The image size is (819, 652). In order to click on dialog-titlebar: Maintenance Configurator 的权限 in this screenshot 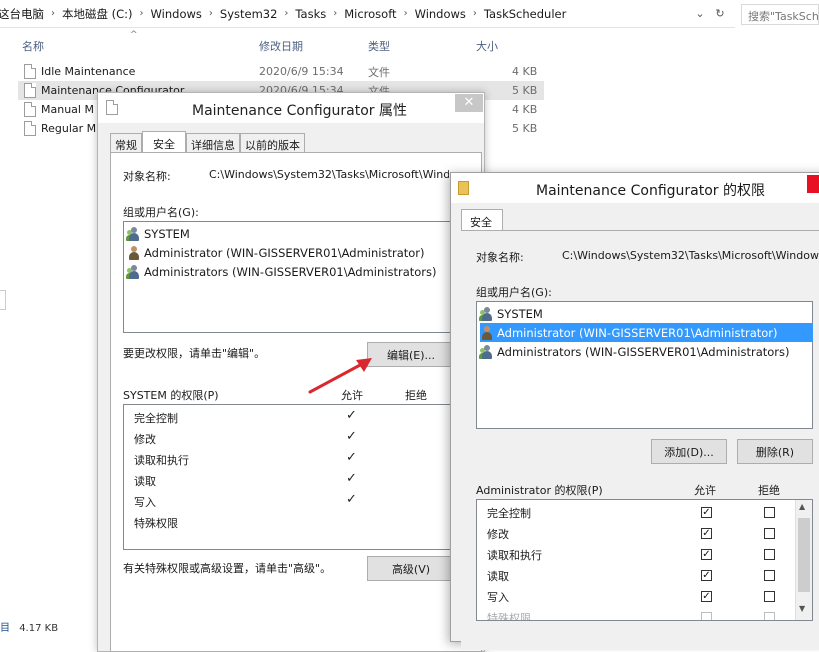, I will do `click(635, 188)`.